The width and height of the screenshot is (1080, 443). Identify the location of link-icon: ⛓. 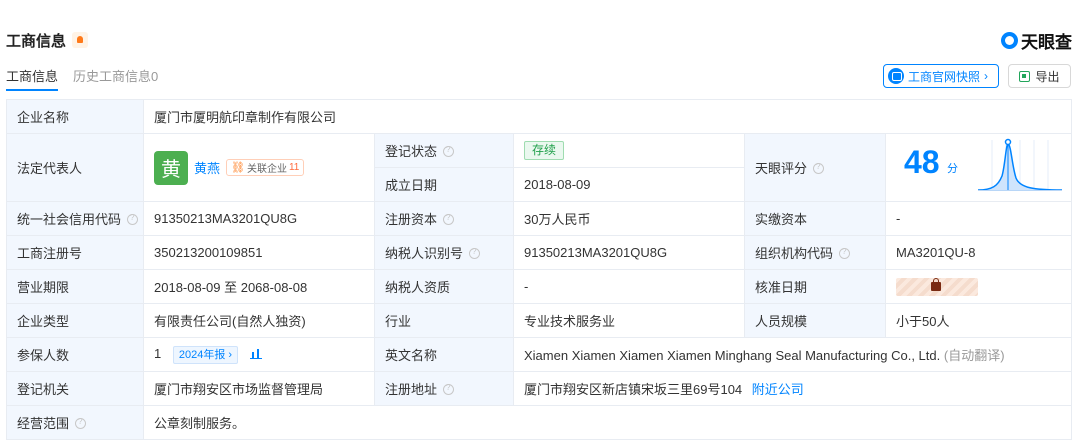
(238, 168).